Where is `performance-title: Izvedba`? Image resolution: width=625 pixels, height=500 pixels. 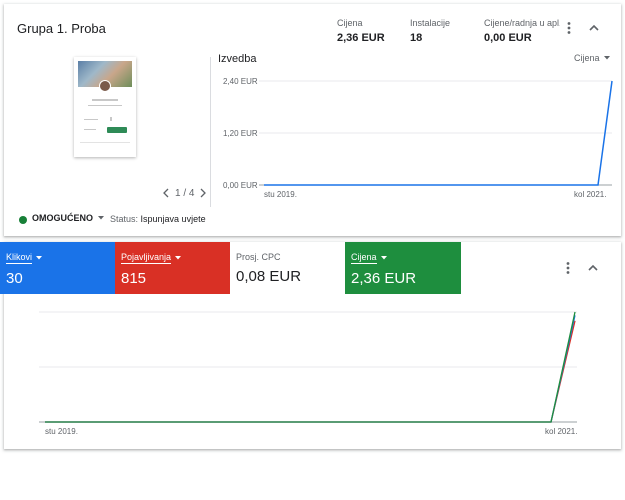 performance-title: Izvedba is located at coordinates (237, 59).